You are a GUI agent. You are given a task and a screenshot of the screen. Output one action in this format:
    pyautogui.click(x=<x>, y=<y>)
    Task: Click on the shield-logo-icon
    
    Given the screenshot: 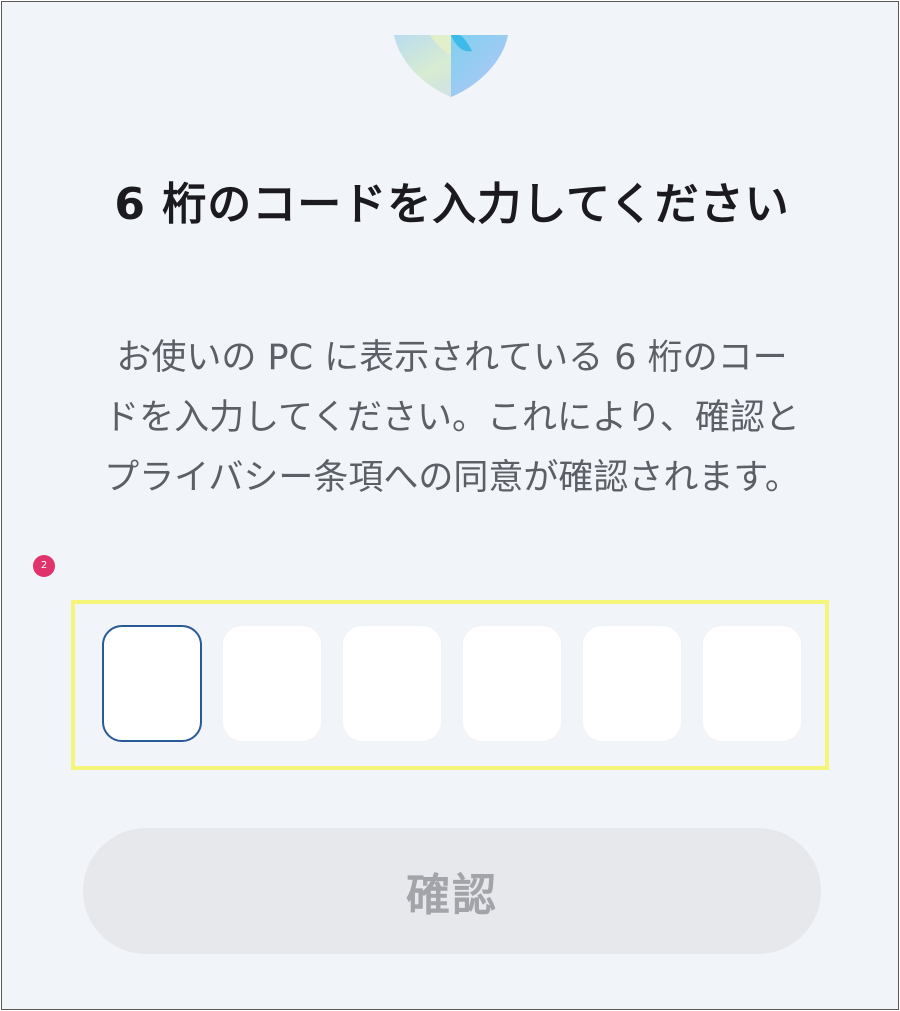 What is the action you would take?
    pyautogui.click(x=451, y=66)
    